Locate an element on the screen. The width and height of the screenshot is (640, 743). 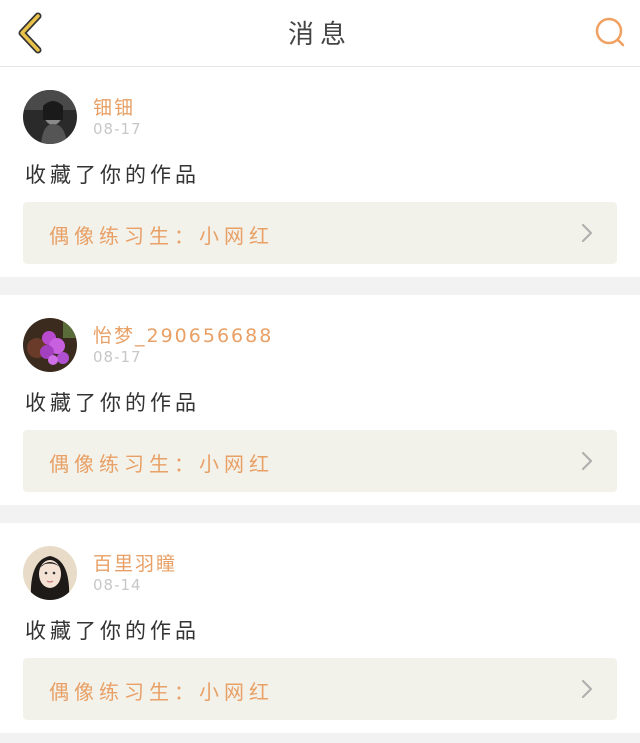
page-title: 消息 is located at coordinates (319, 35).